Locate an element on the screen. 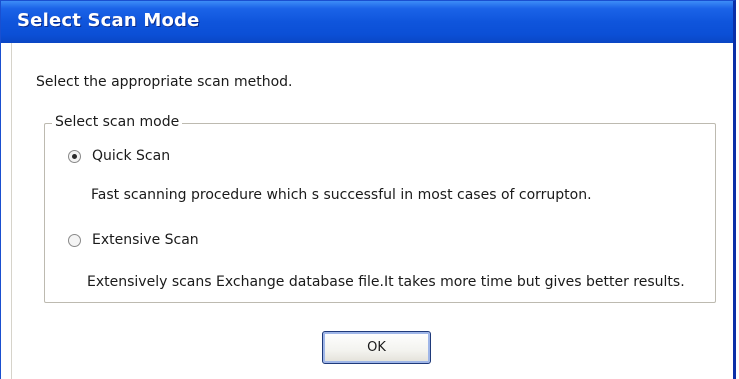  quick-scan-label: Quick Scan is located at coordinates (131, 156).